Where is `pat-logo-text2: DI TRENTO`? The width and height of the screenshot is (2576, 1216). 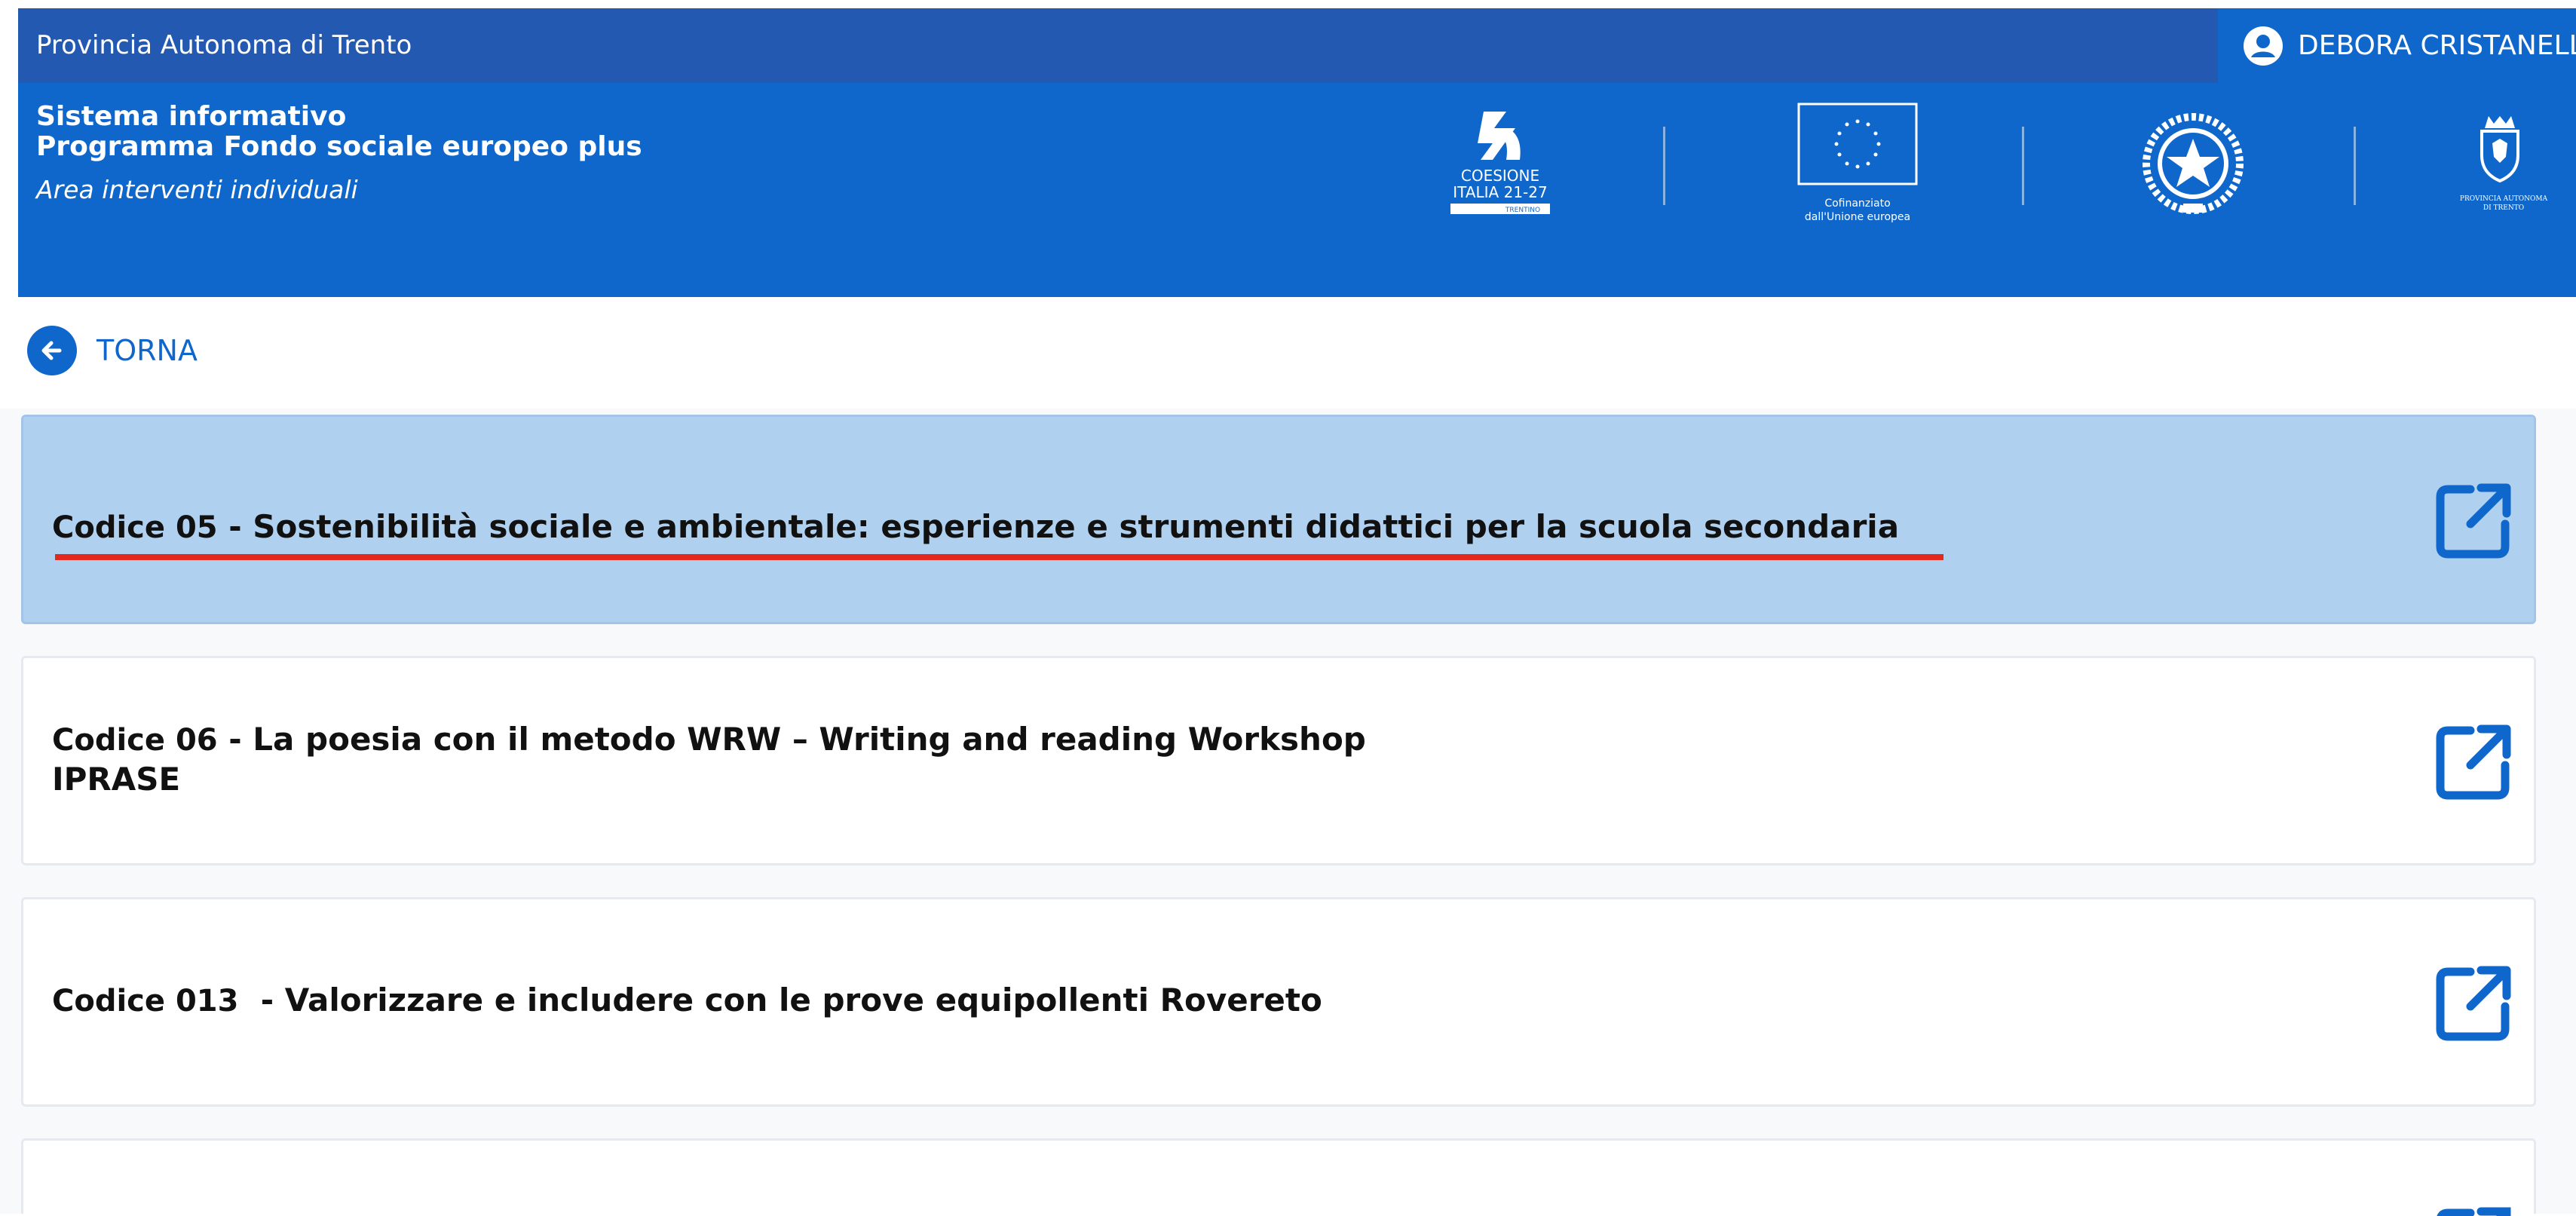 pat-logo-text2: DI TRENTO is located at coordinates (2503, 208).